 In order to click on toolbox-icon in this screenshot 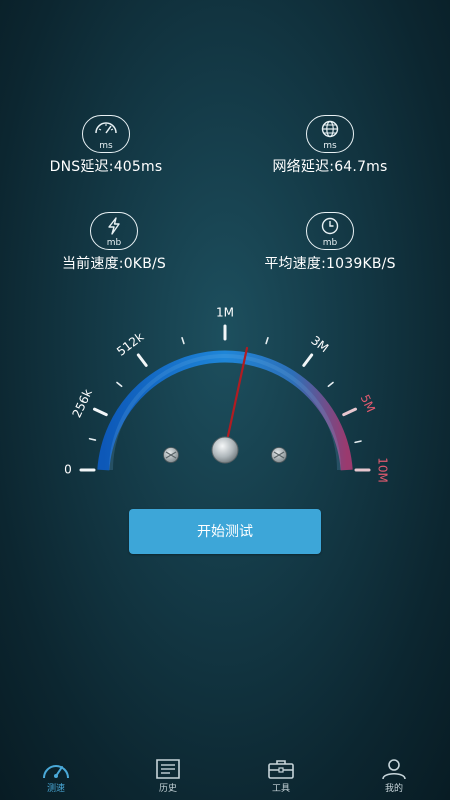, I will do `click(281, 769)`.